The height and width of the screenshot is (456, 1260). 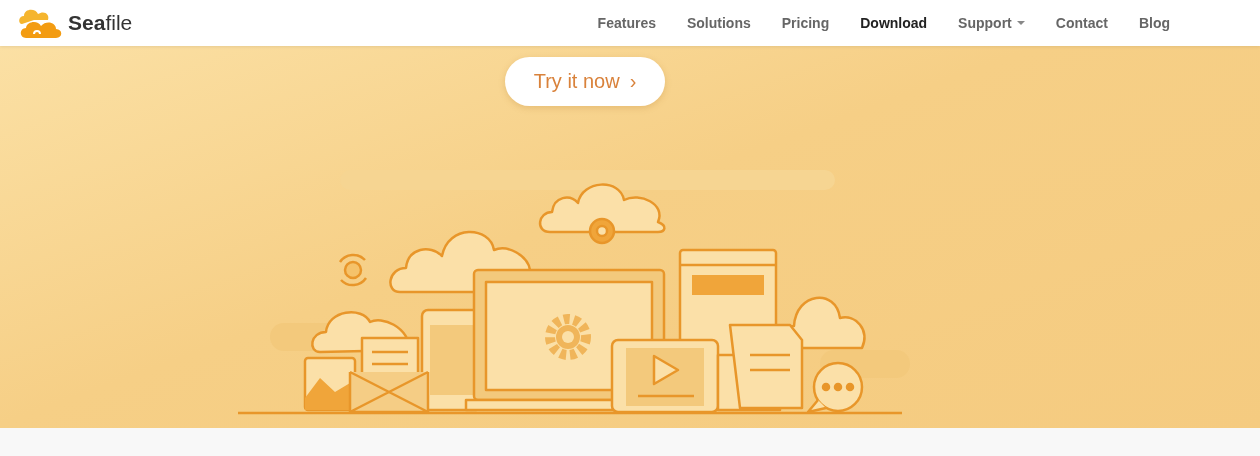 I want to click on brand-name: Seafile, so click(x=100, y=23).